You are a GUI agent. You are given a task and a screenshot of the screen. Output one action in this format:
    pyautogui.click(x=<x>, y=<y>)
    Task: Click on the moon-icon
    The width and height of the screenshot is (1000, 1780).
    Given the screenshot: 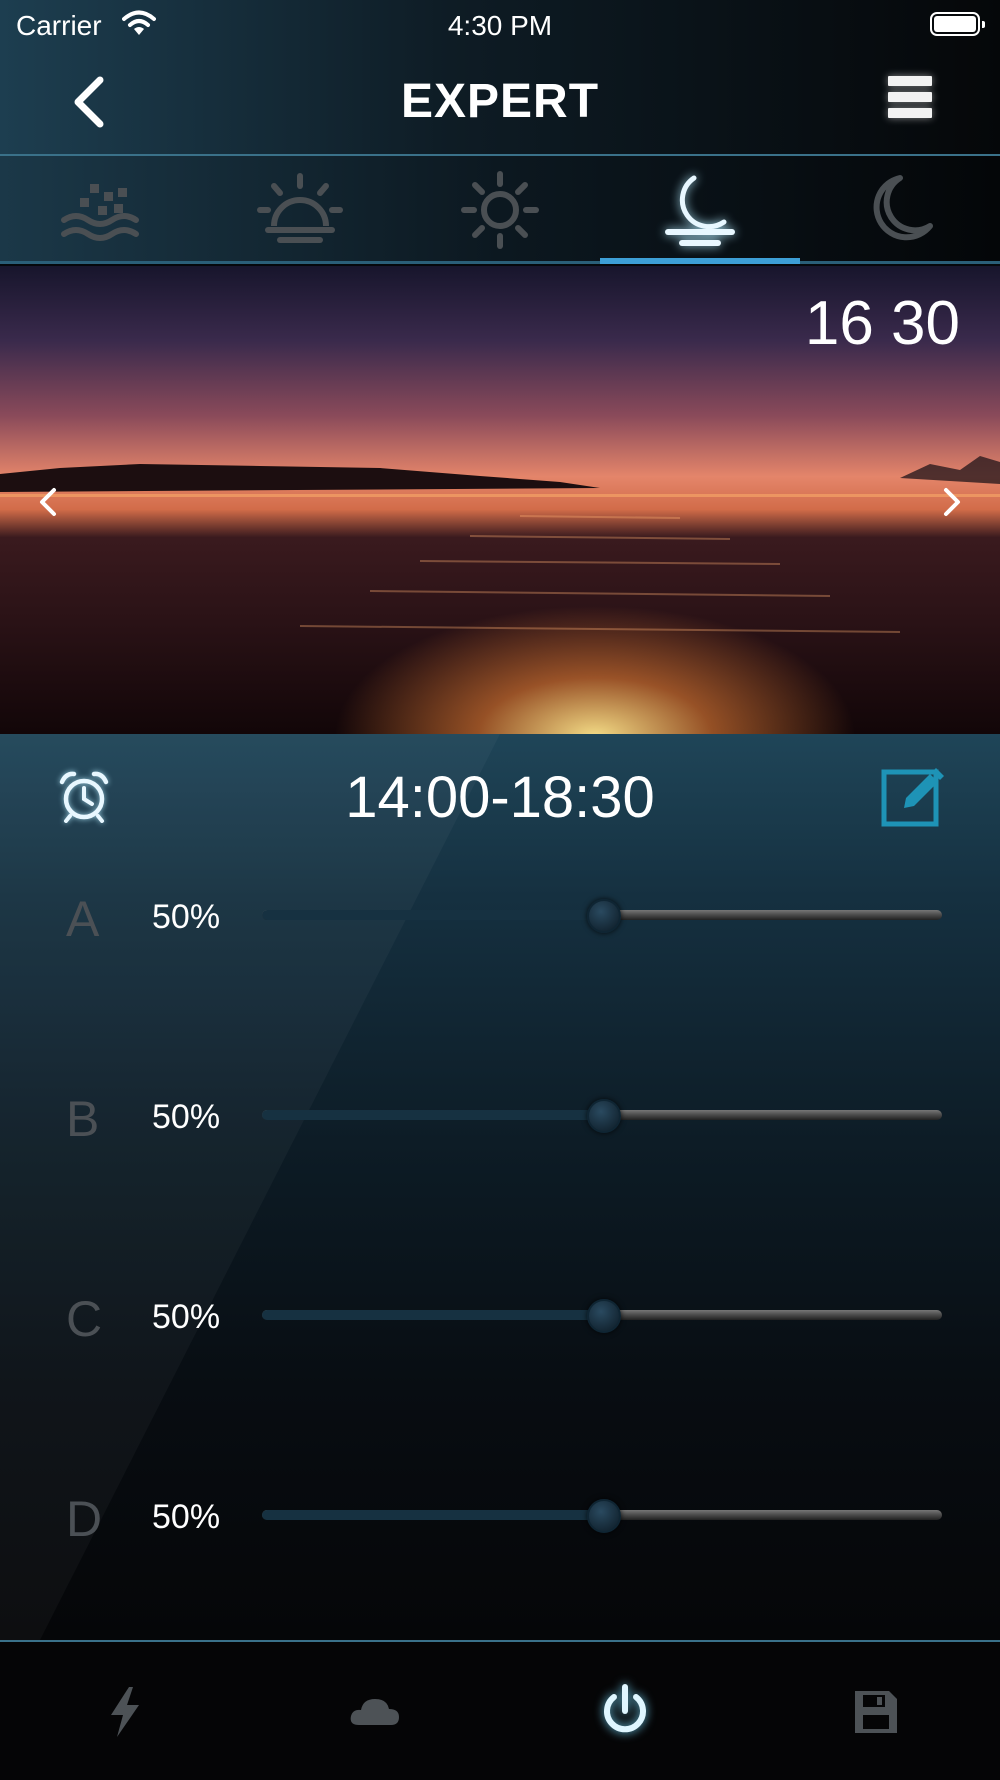 What is the action you would take?
    pyautogui.click(x=903, y=208)
    